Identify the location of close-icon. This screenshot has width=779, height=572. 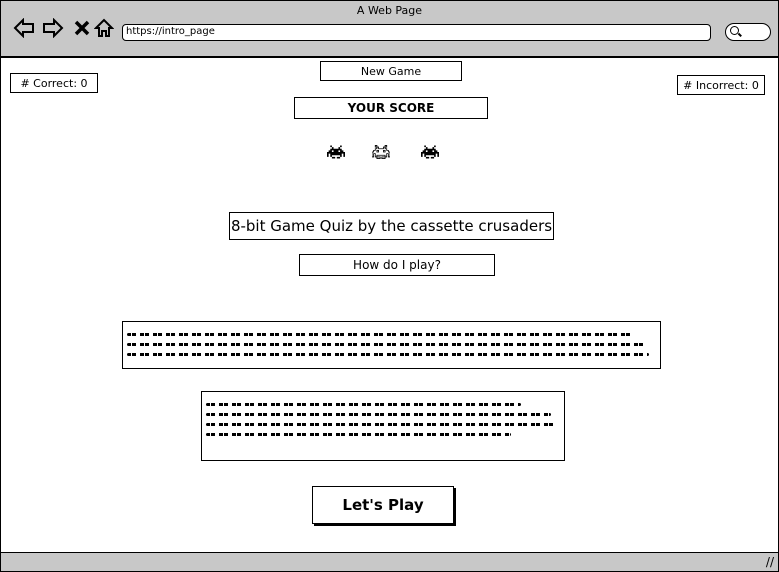
(82, 28).